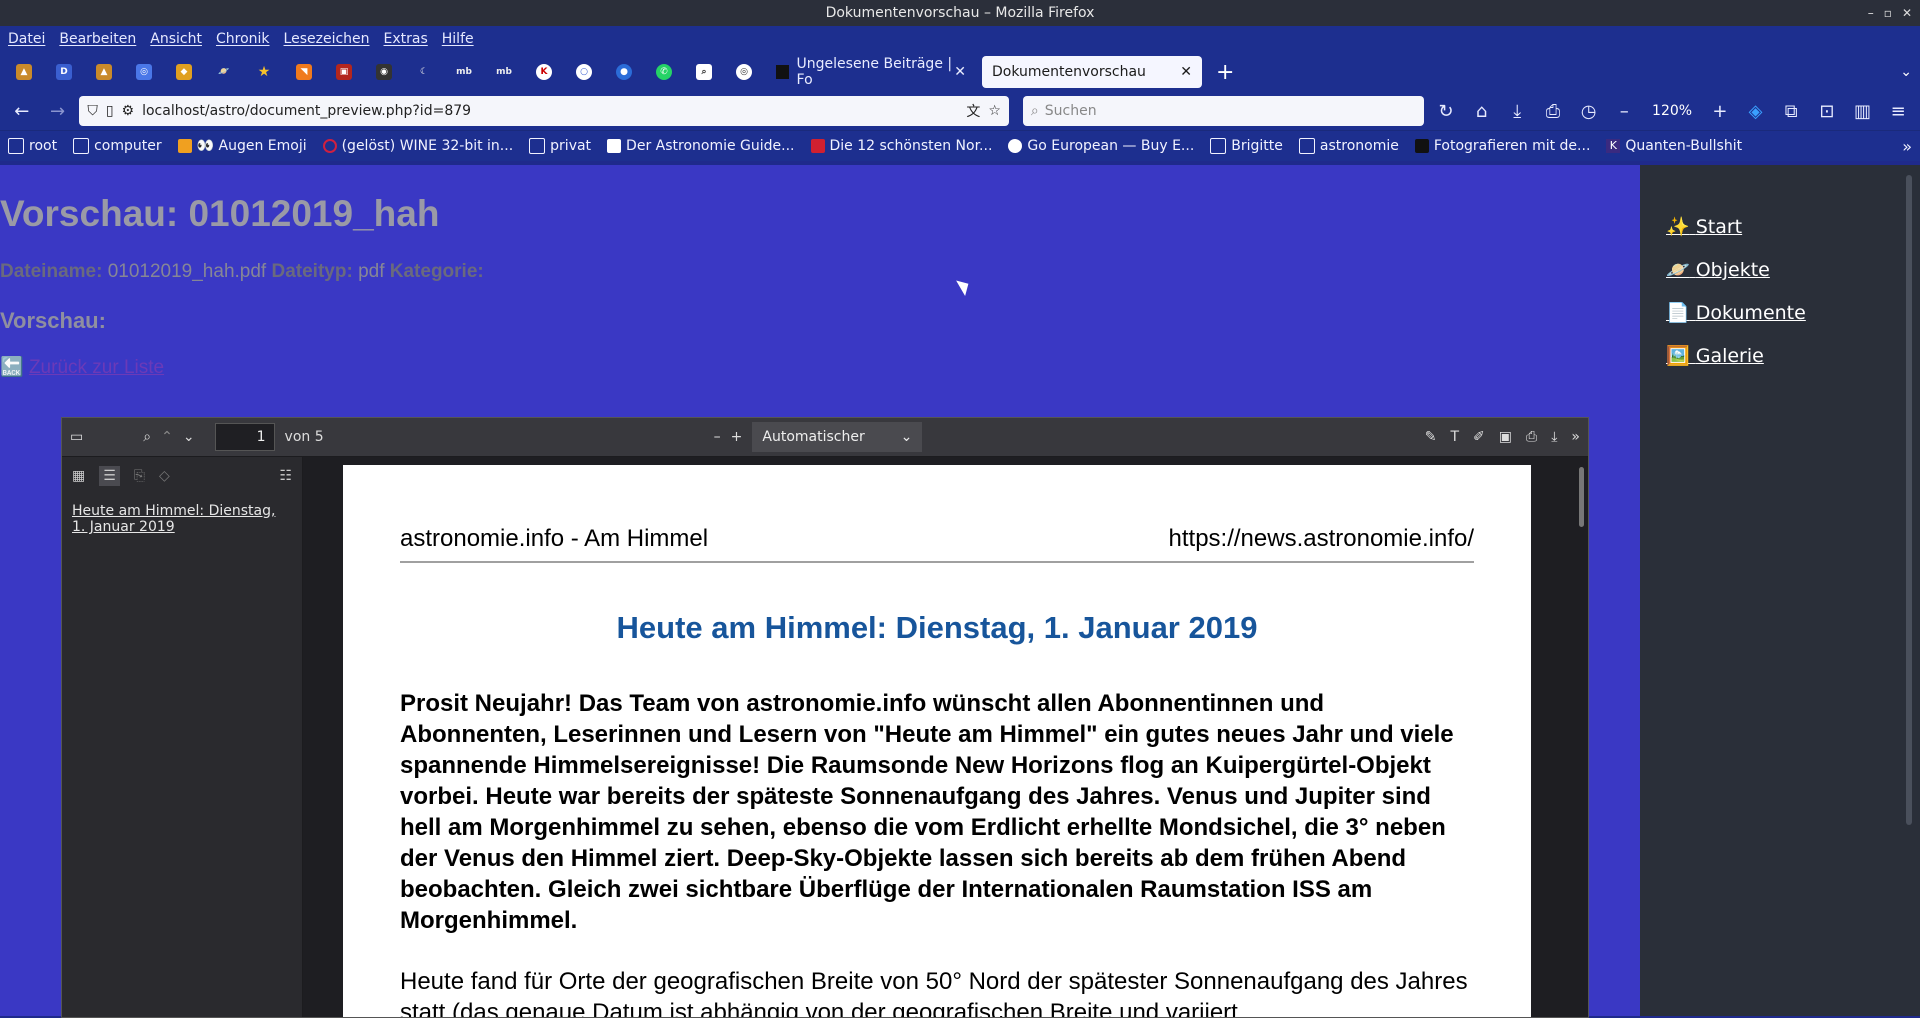  Describe the element at coordinates (973, 111) in the screenshot. I see `translate-icon: 文` at that location.